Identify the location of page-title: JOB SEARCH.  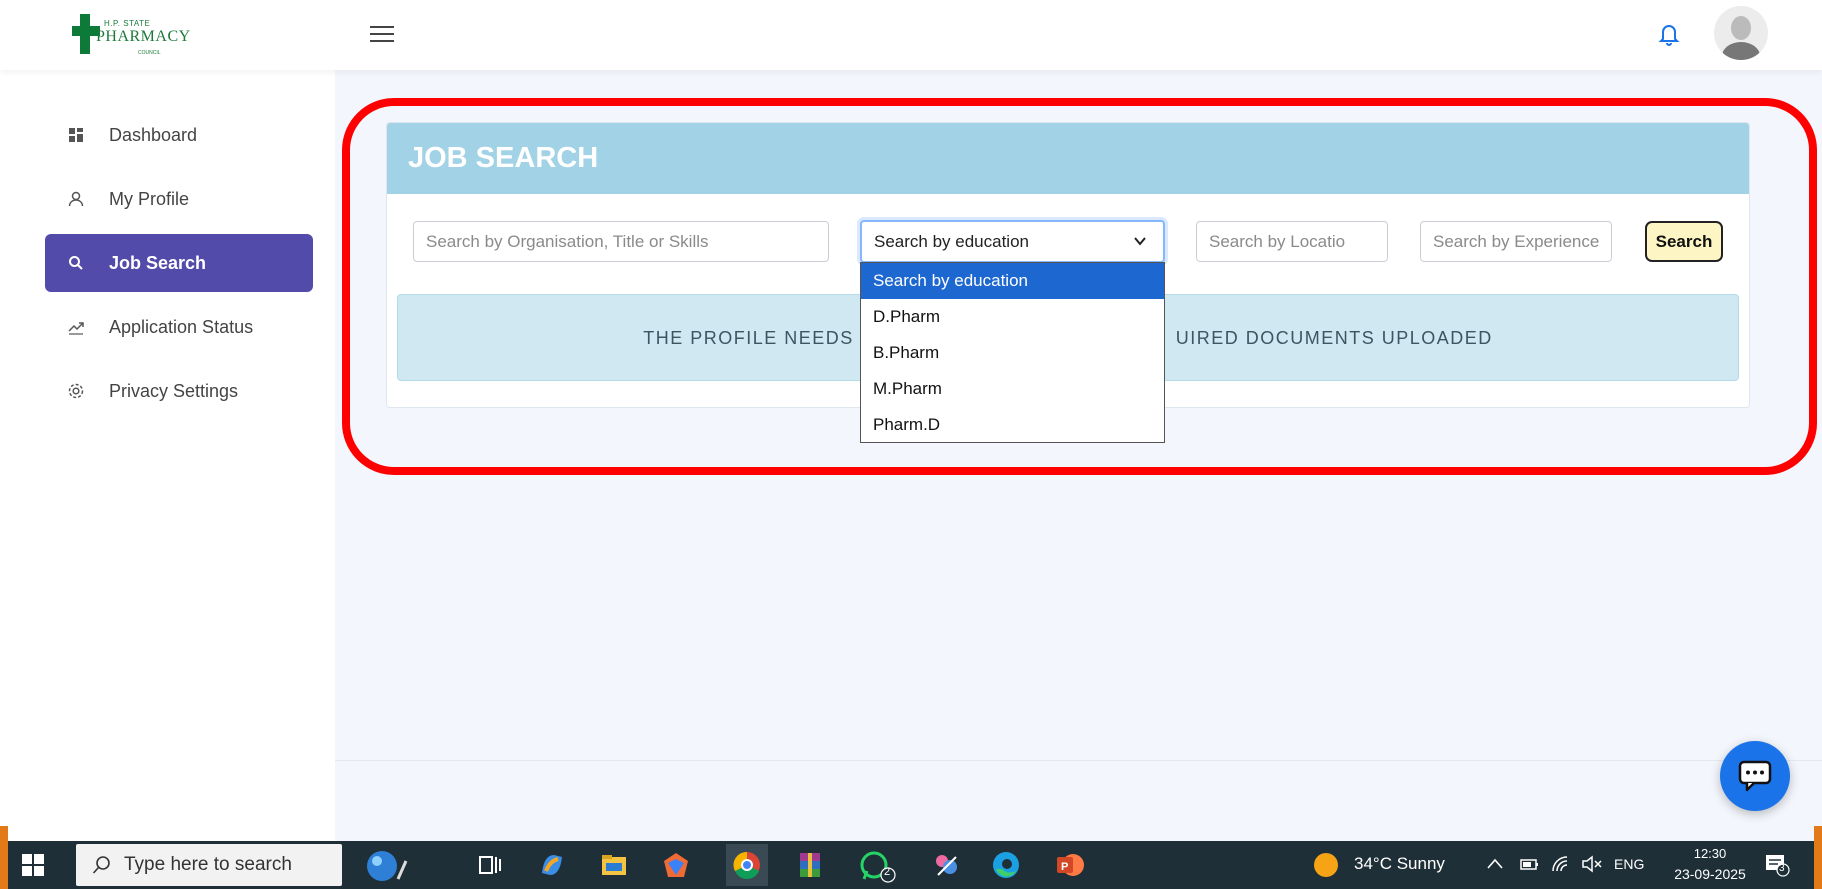
(503, 158).